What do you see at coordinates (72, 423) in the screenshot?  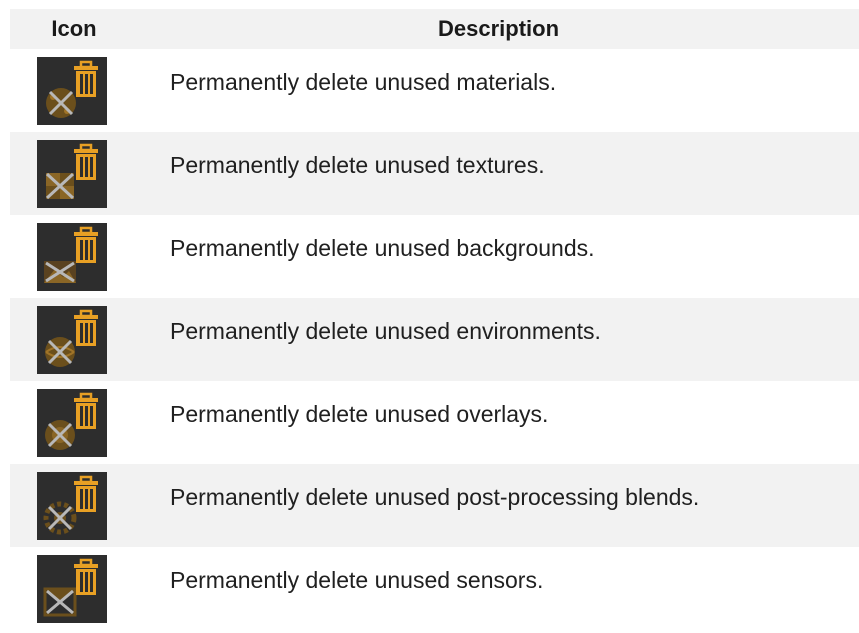 I see `purge-overlays-icon` at bounding box center [72, 423].